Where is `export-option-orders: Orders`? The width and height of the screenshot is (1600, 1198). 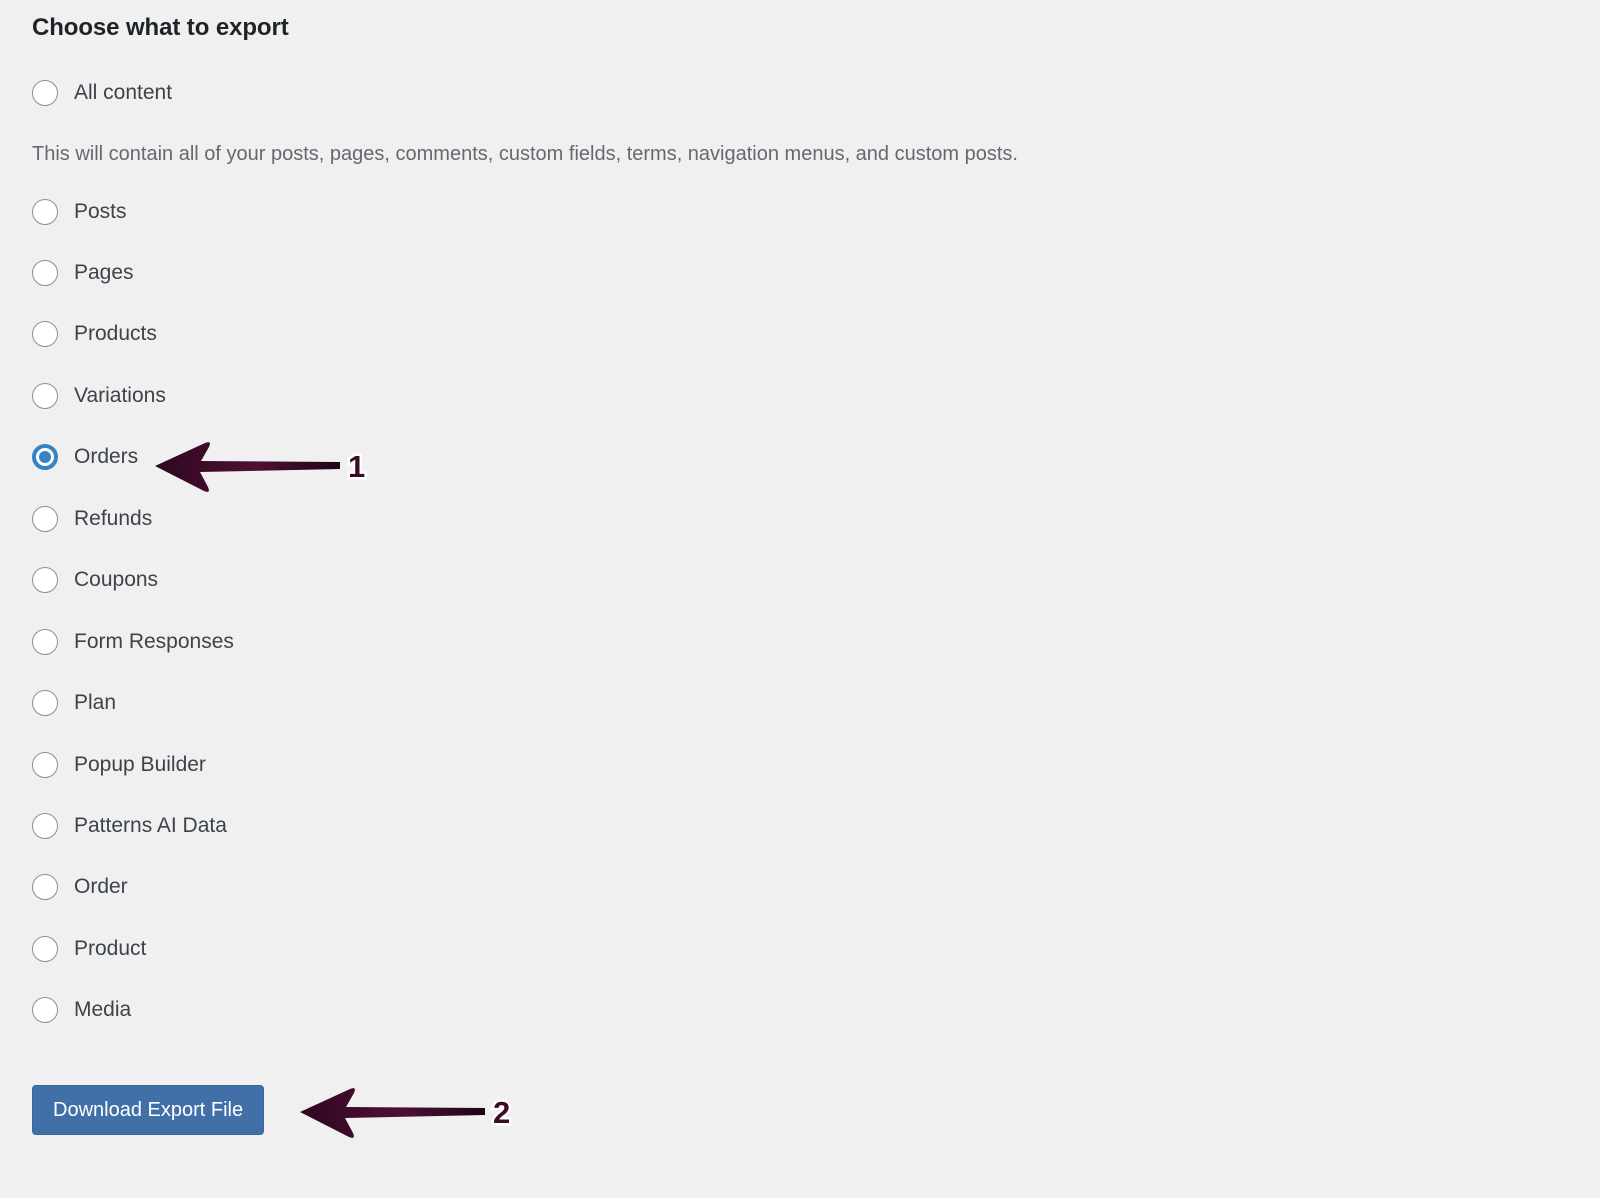
export-option-orders: Orders is located at coordinates (85, 457).